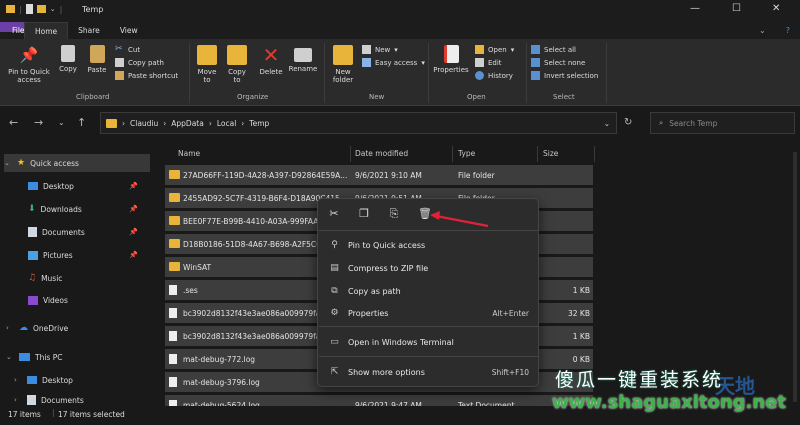 The width and height of the screenshot is (800, 425). What do you see at coordinates (510, 313) in the screenshot?
I see `context-menu-shortcut: Alt+Enter` at bounding box center [510, 313].